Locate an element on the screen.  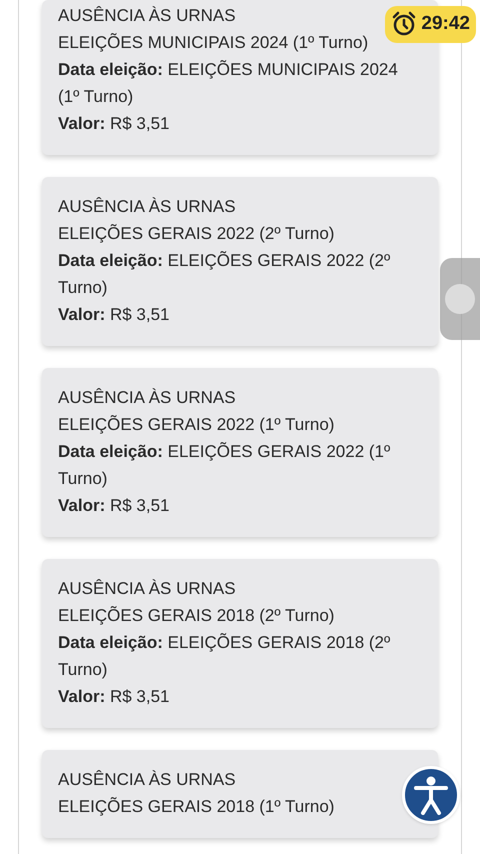
accessibility-button is located at coordinates (431, 795).